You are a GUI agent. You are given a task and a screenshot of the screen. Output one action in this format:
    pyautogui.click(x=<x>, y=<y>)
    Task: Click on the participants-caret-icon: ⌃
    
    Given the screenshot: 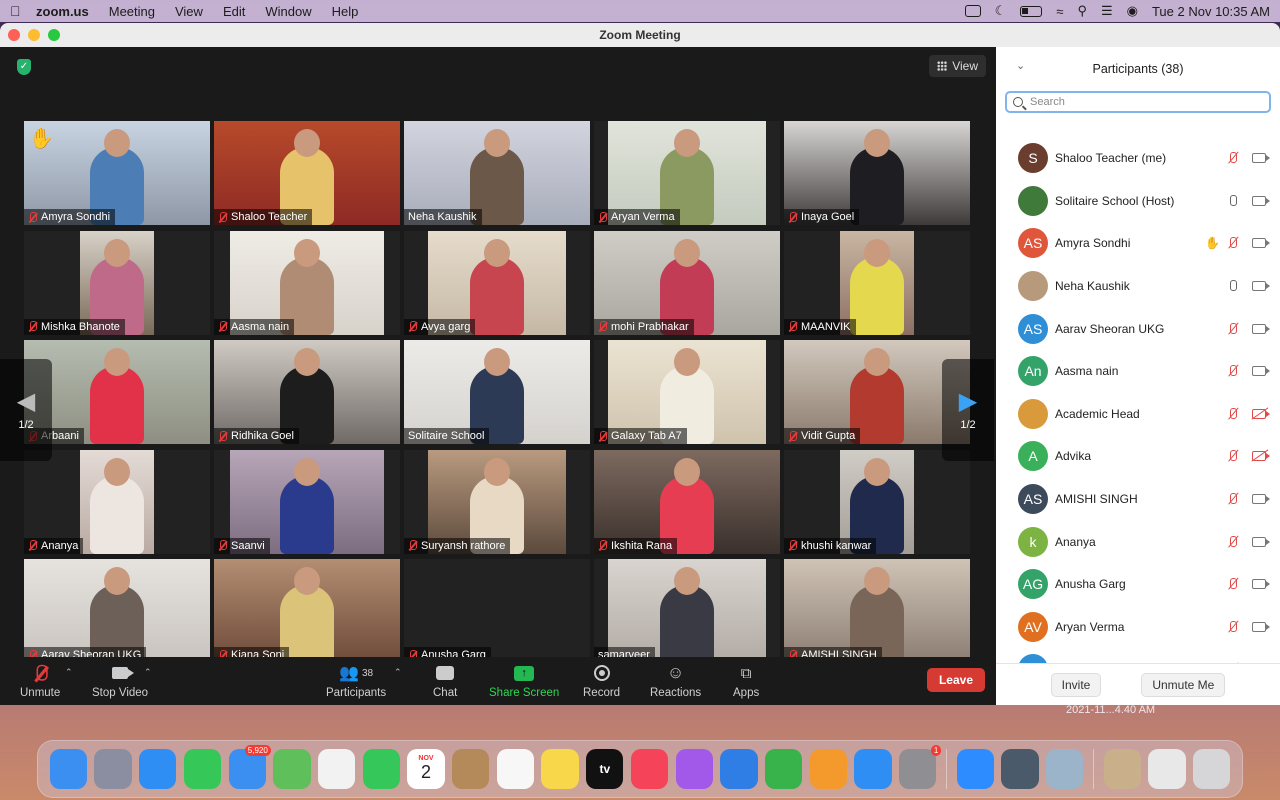 What is the action you would take?
    pyautogui.click(x=398, y=672)
    